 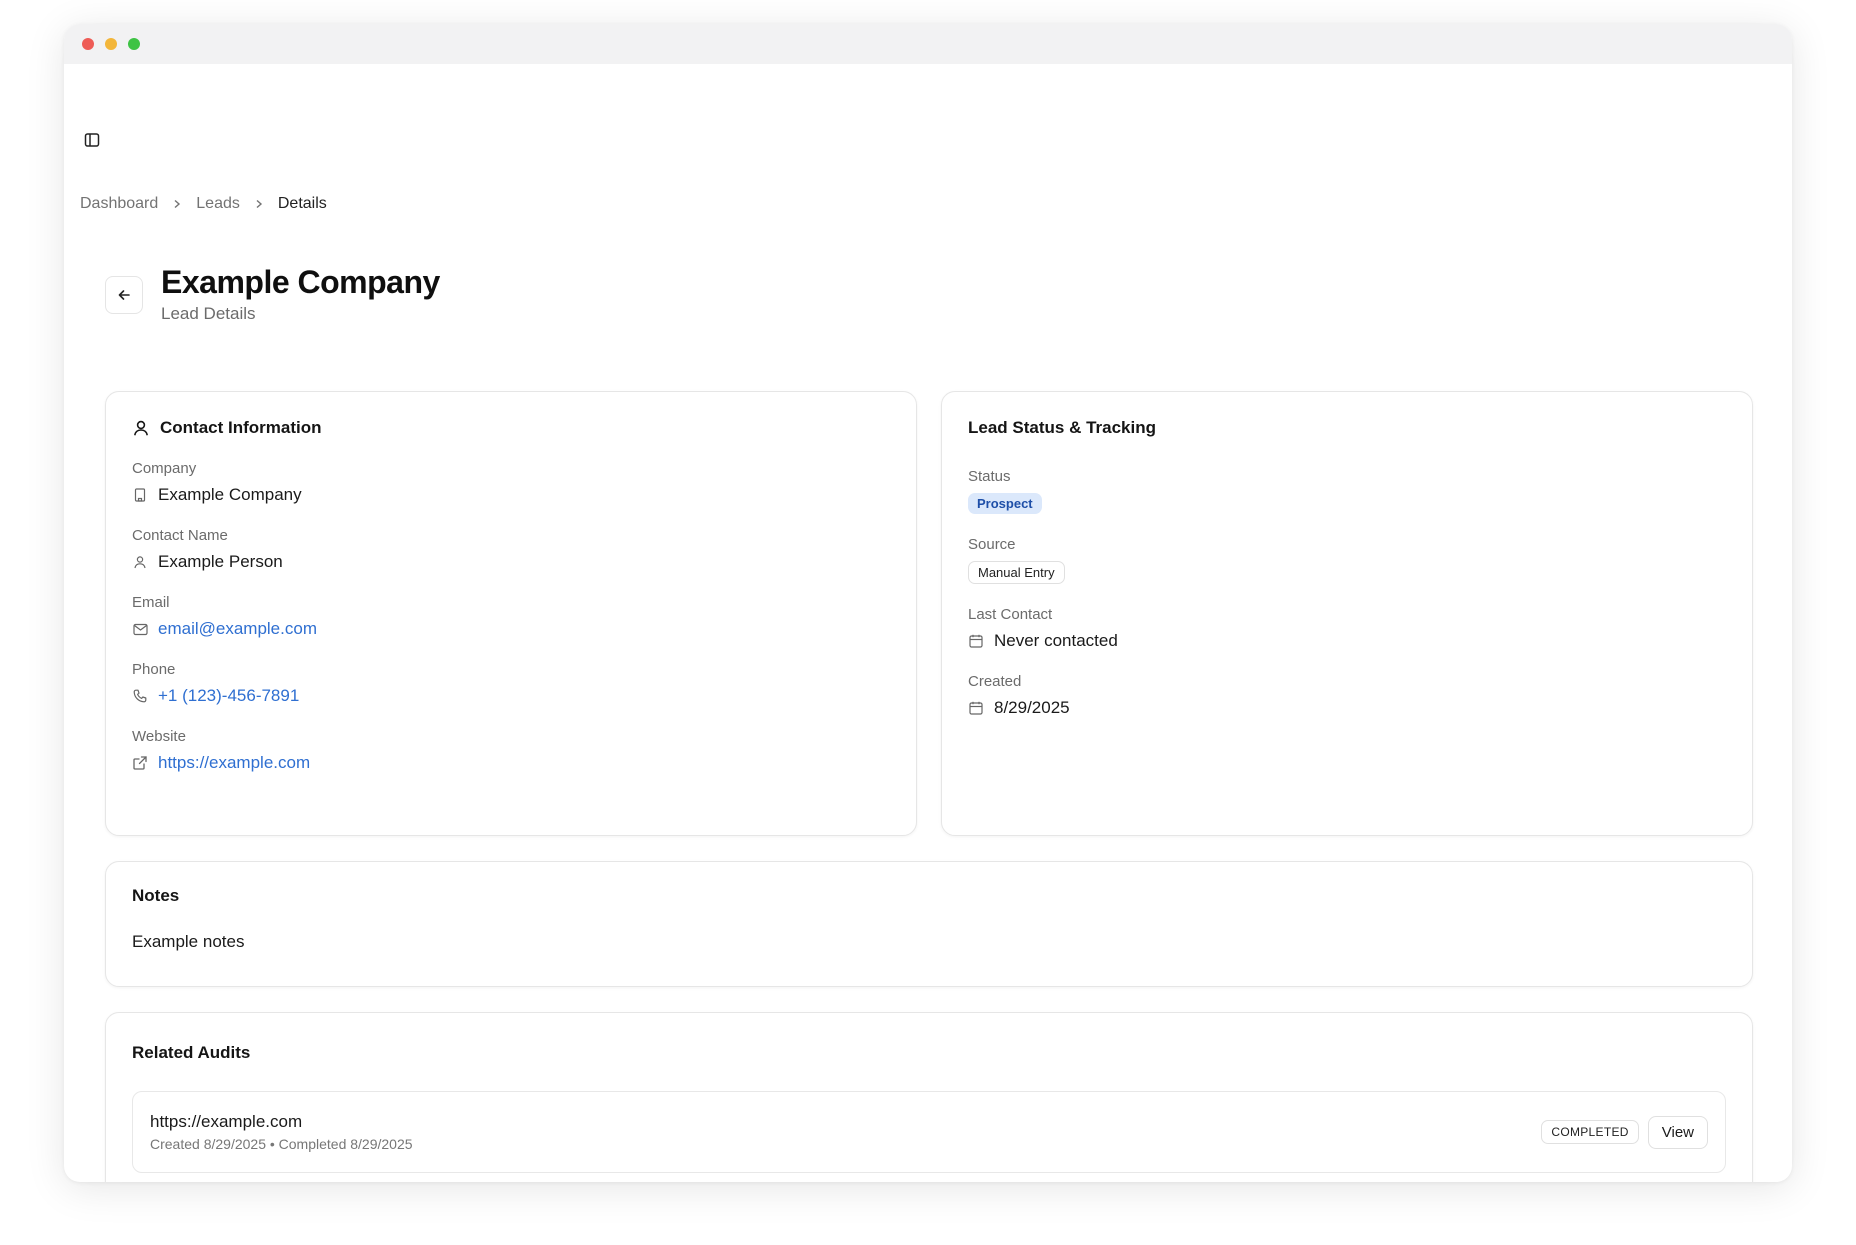 What do you see at coordinates (1062, 427) in the screenshot?
I see `status-card-title: Lead Status & Tracking` at bounding box center [1062, 427].